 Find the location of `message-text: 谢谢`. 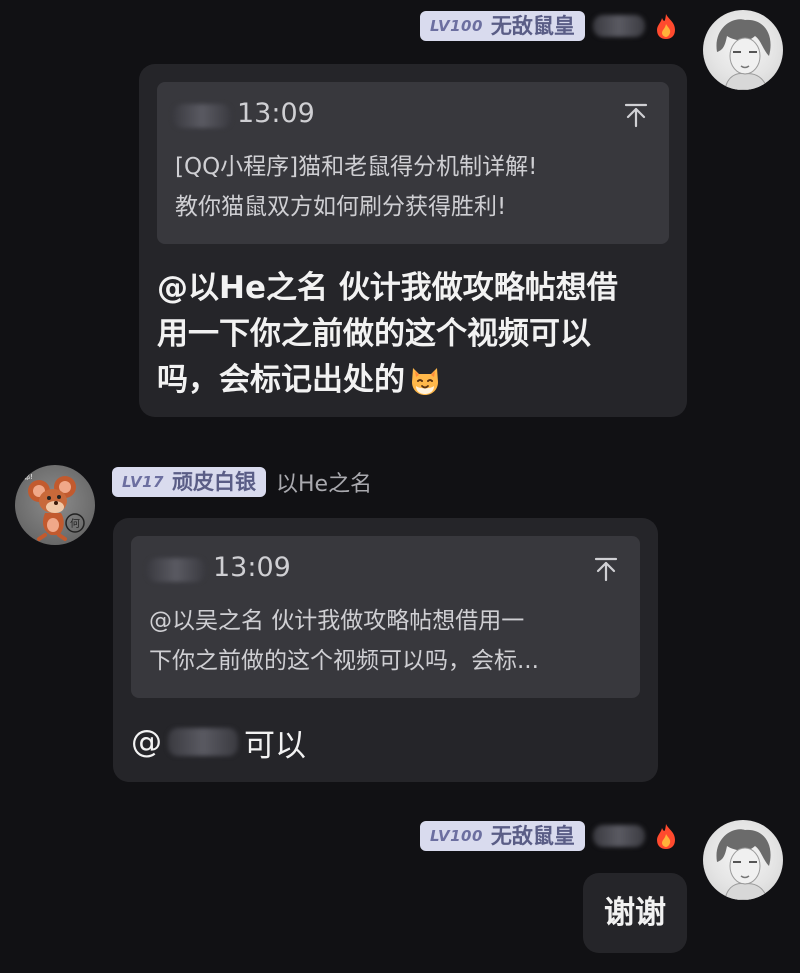

message-text: 谢谢 is located at coordinates (635, 913).